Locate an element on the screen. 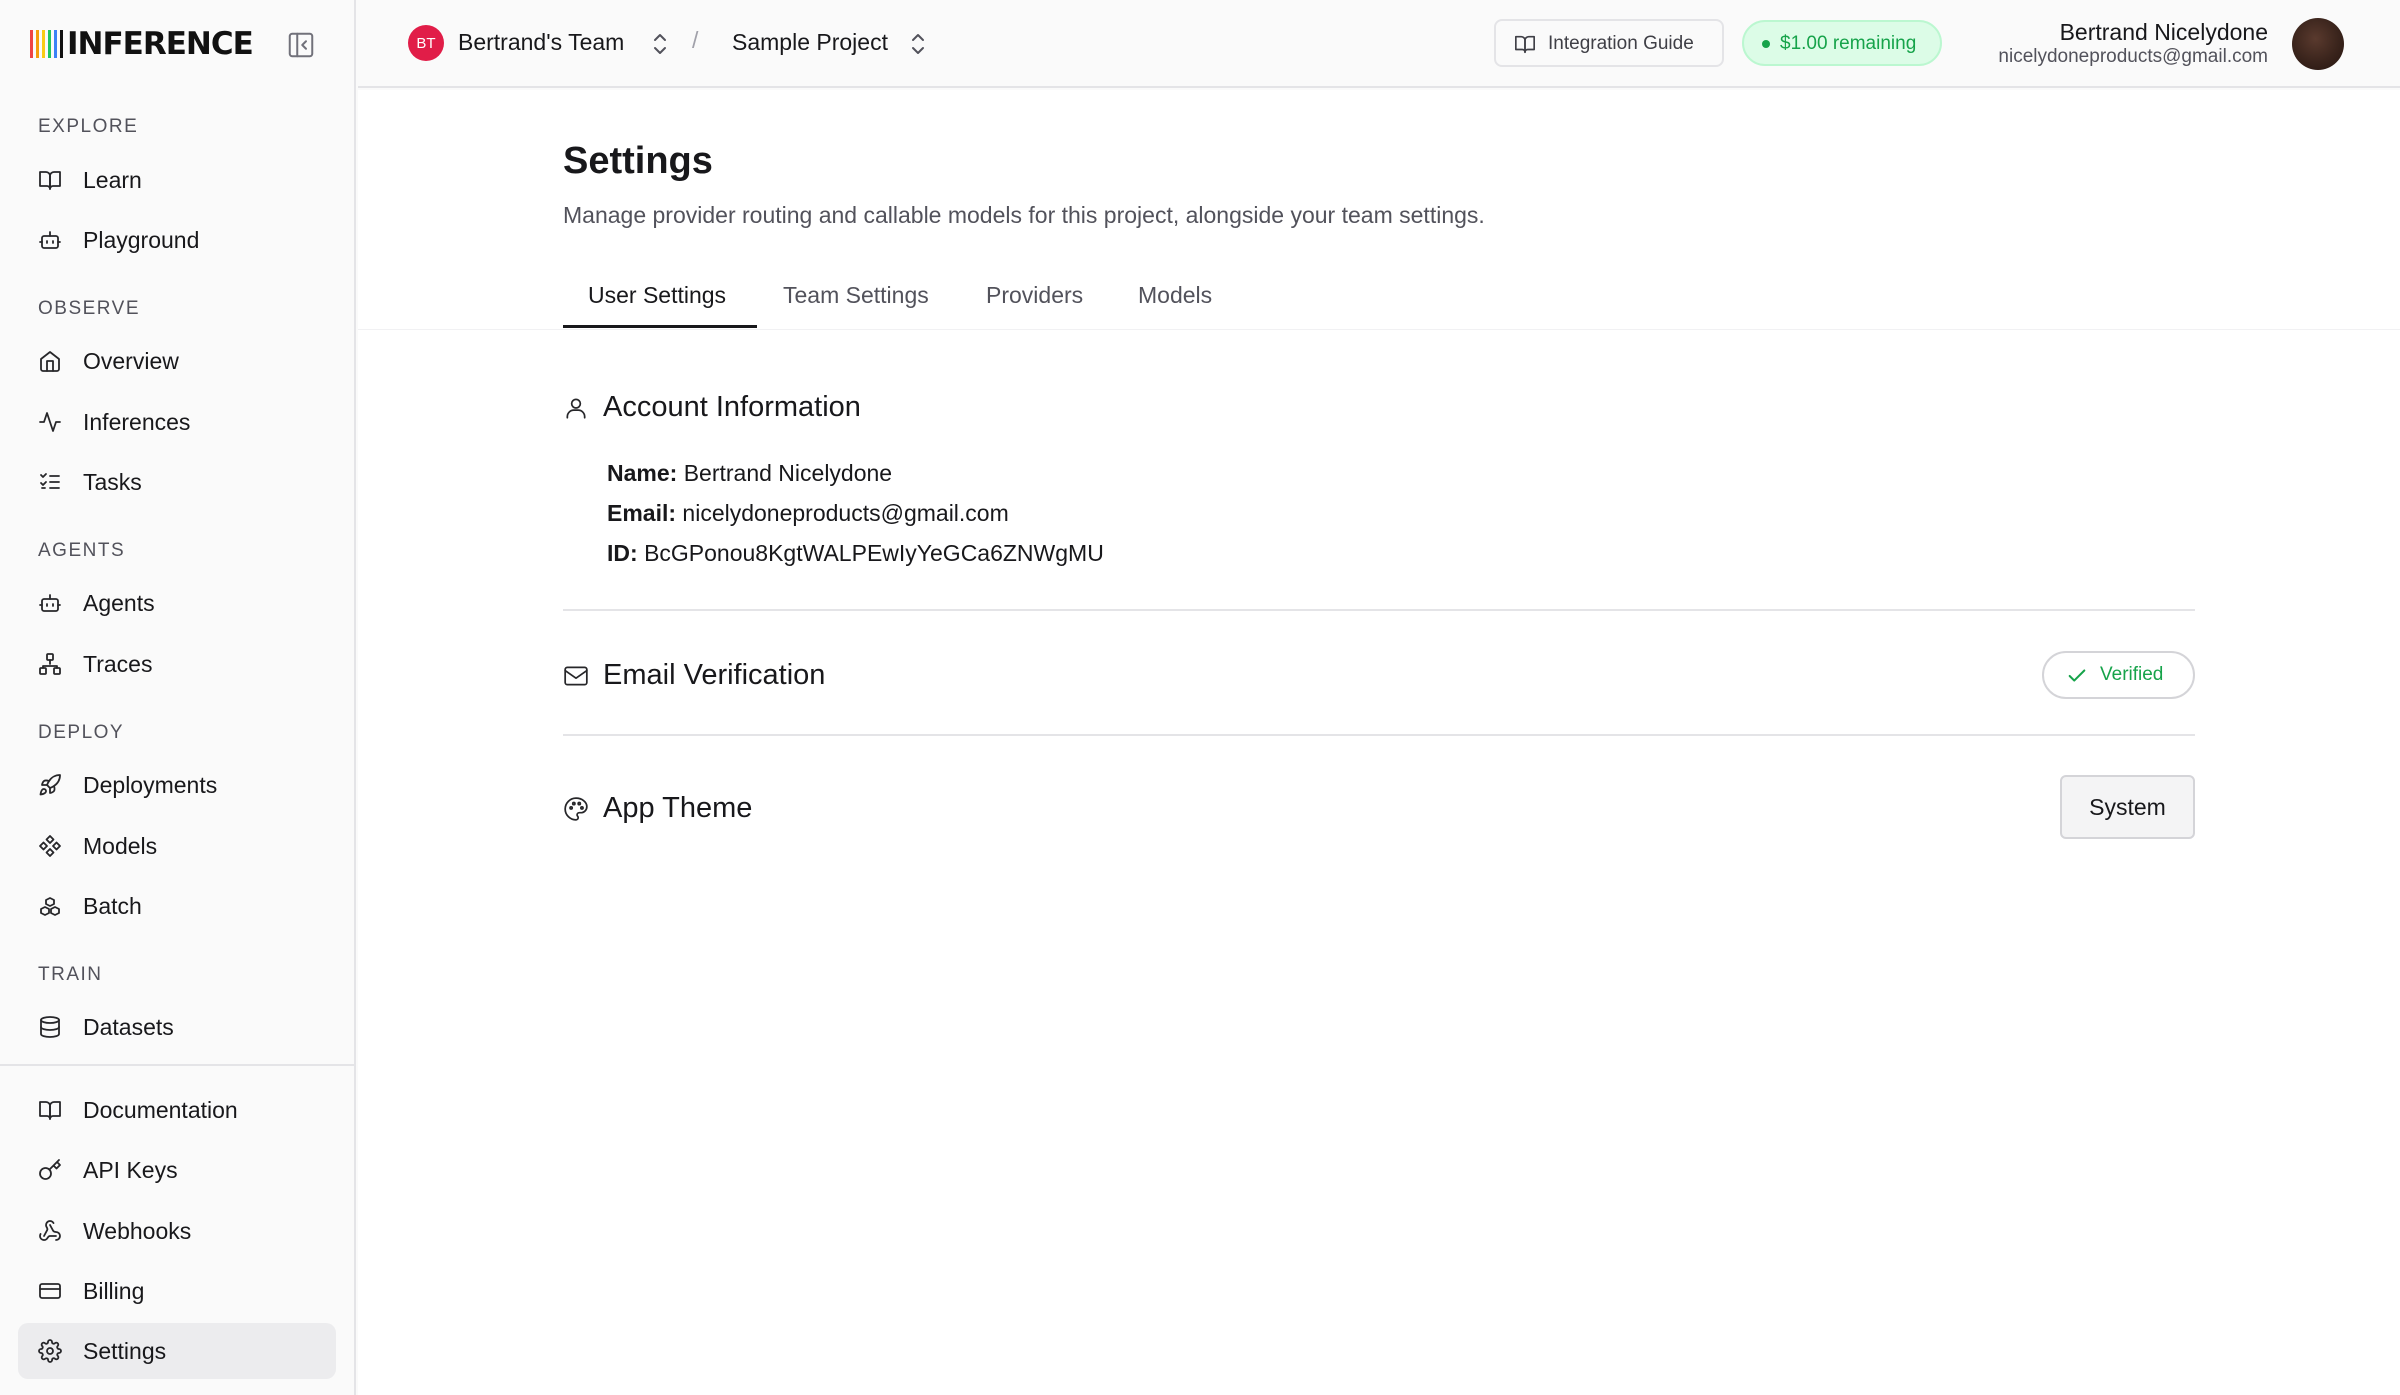 The height and width of the screenshot is (1395, 2400). gear-icon is located at coordinates (50, 1351).